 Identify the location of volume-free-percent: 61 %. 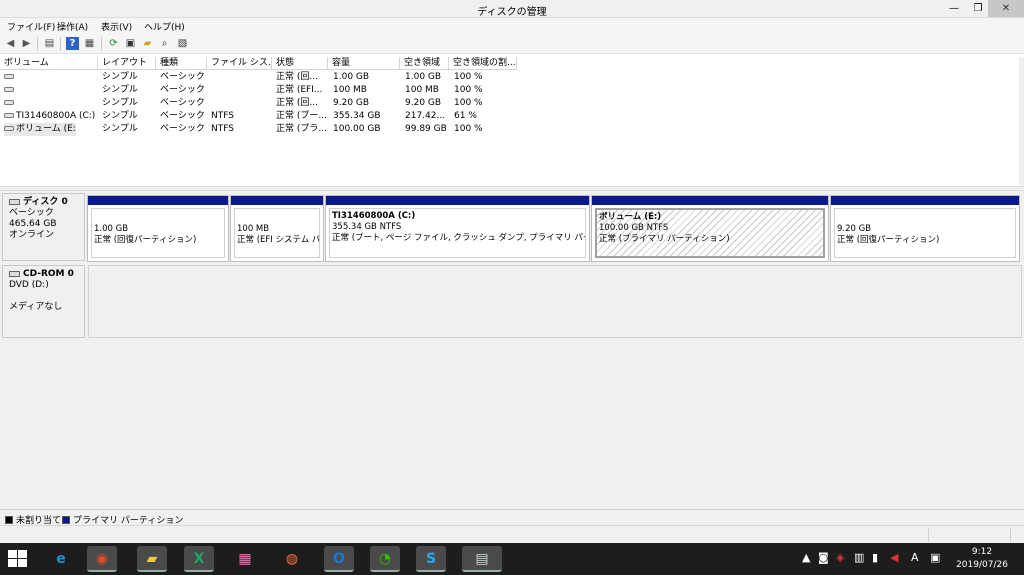
(465, 116).